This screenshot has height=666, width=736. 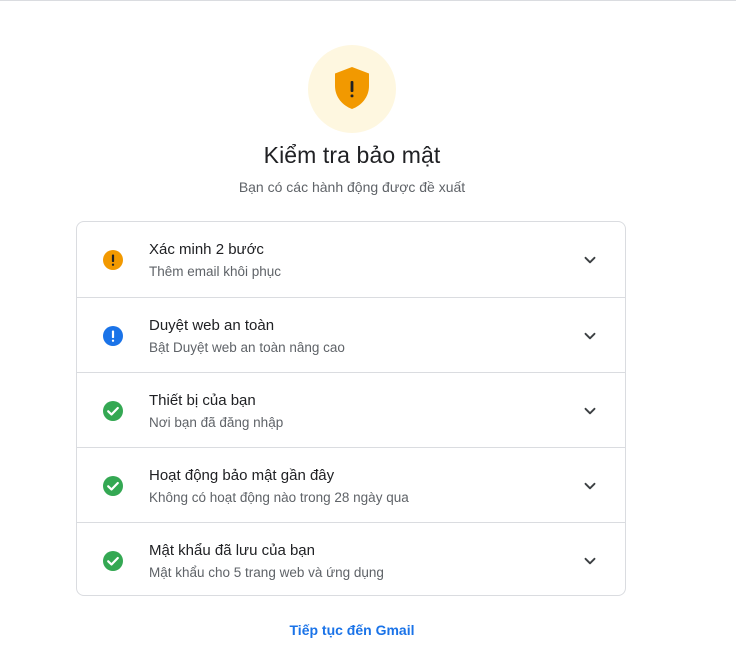 I want to click on check-title: Xác minh 2 bước, so click(x=206, y=249).